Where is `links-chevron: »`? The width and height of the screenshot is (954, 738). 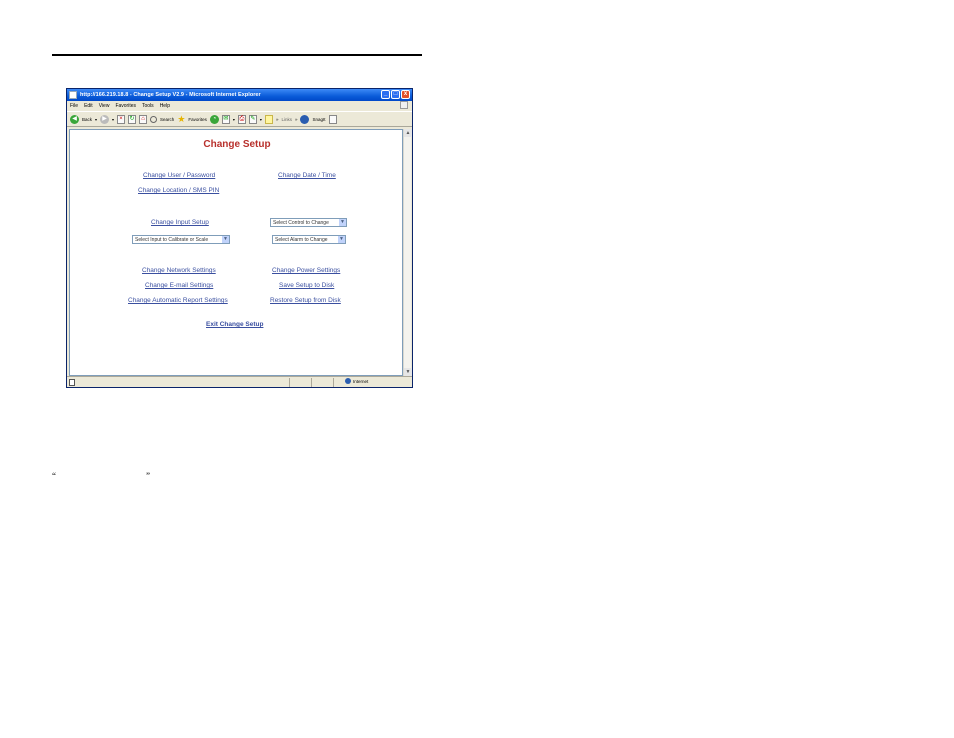 links-chevron: » is located at coordinates (296, 119).